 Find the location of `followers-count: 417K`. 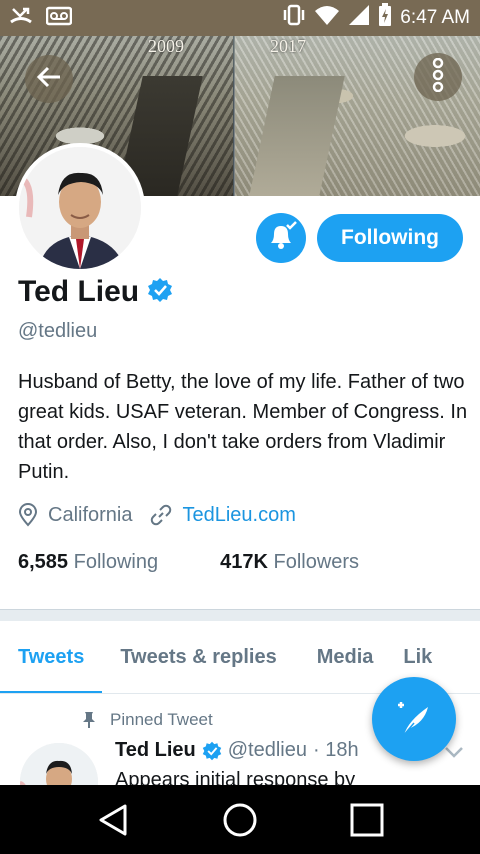

followers-count: 417K is located at coordinates (244, 562).